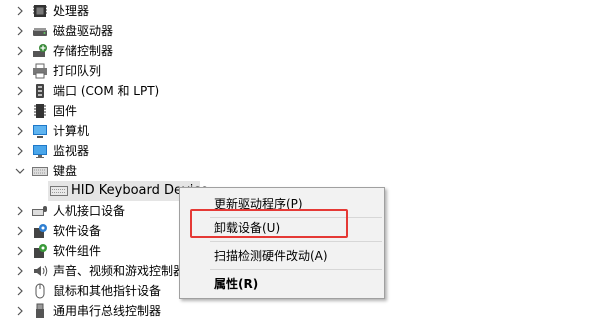  What do you see at coordinates (40, 251) in the screenshot?
I see `software-component-icon` at bounding box center [40, 251].